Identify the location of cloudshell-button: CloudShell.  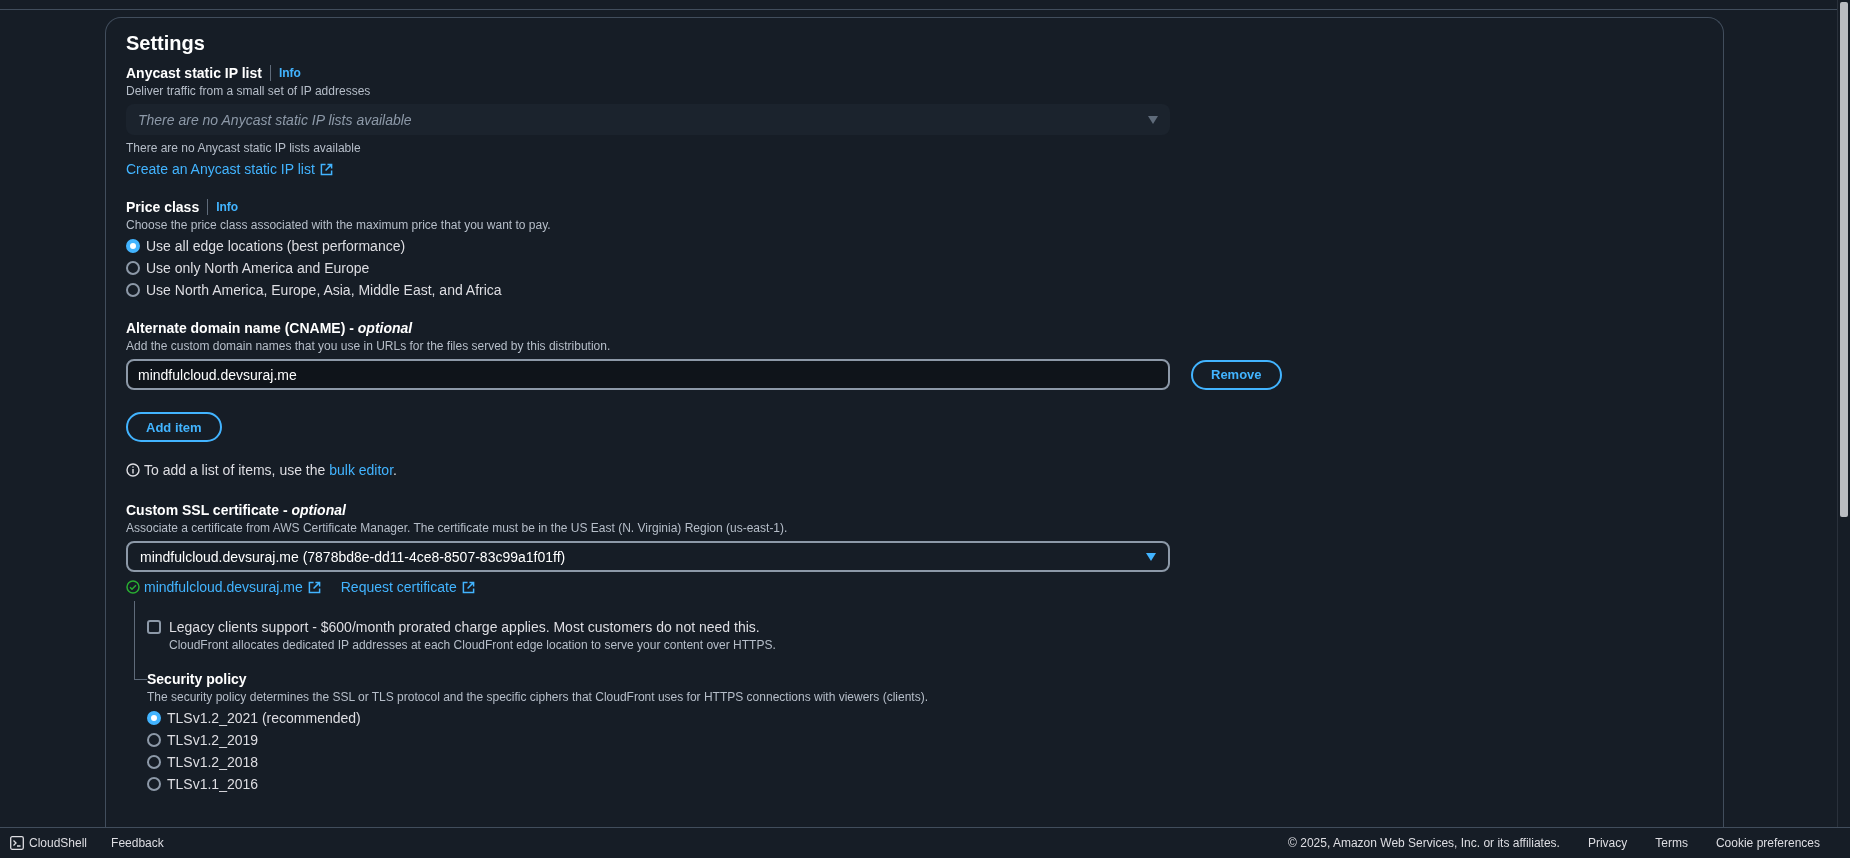
(49, 843).